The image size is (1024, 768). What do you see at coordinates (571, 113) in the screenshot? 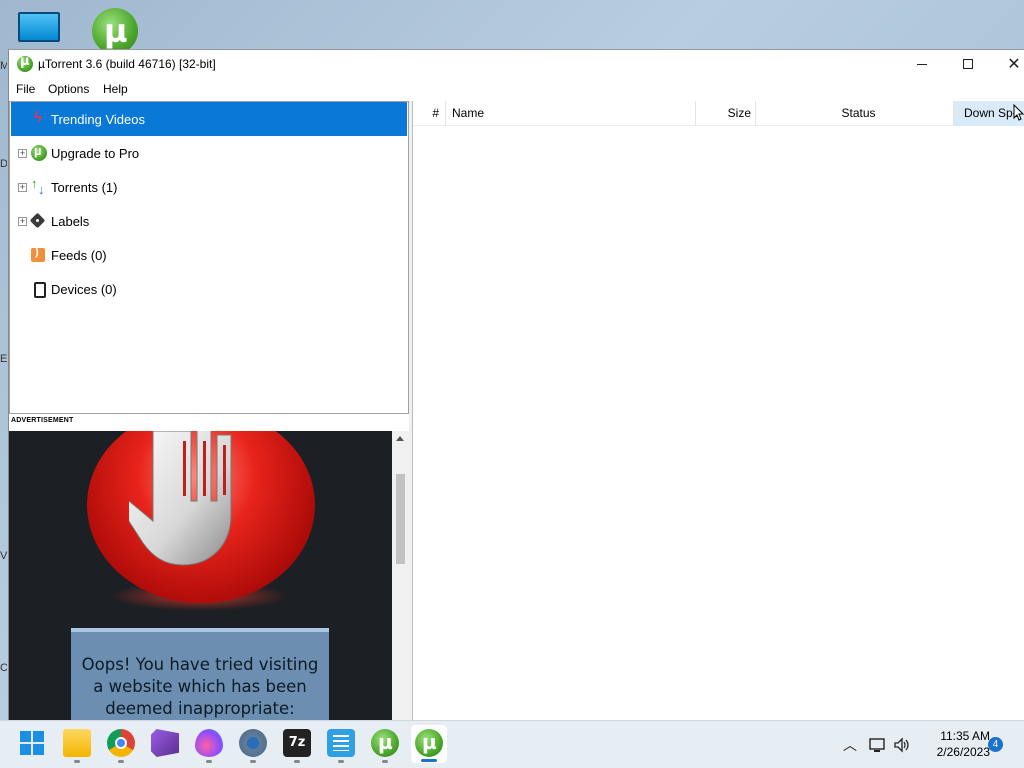
I see `column-name: Name` at bounding box center [571, 113].